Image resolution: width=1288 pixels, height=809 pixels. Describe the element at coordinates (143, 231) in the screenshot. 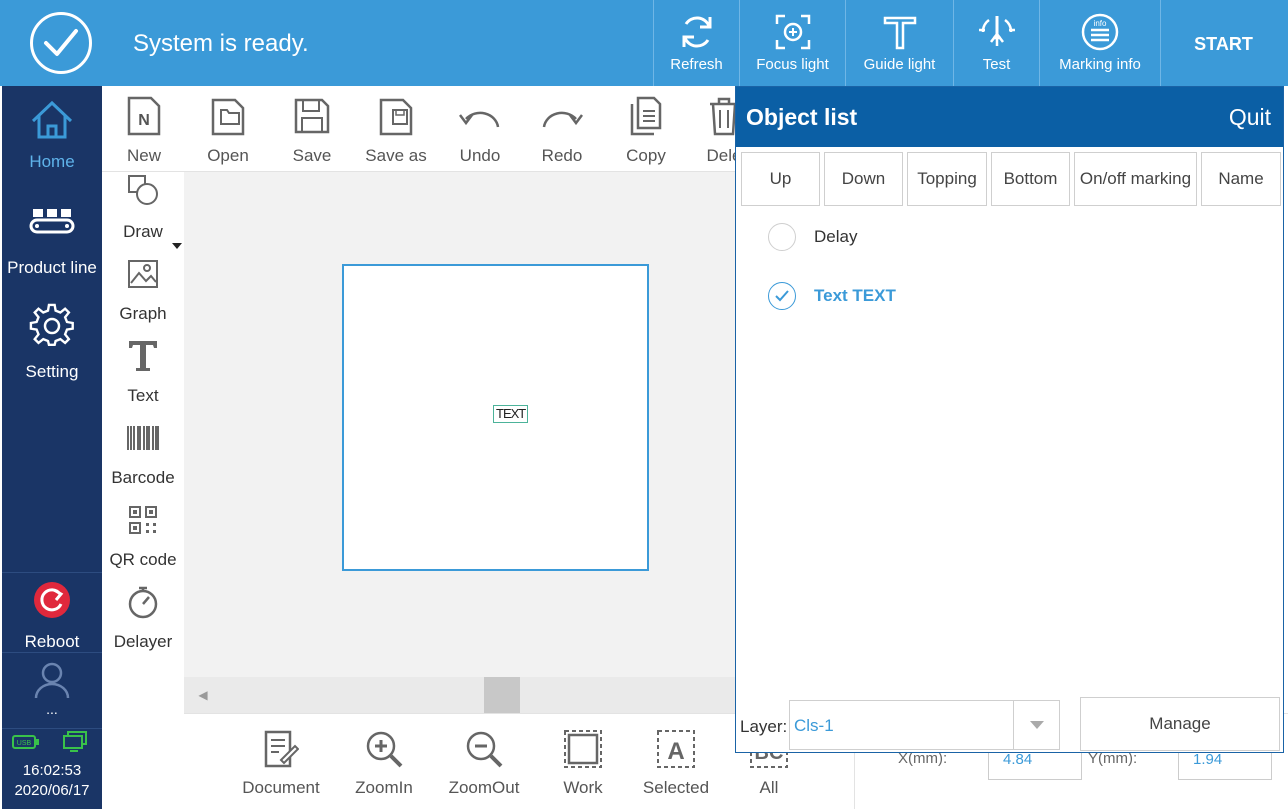

I see `draw-label: Draw` at that location.